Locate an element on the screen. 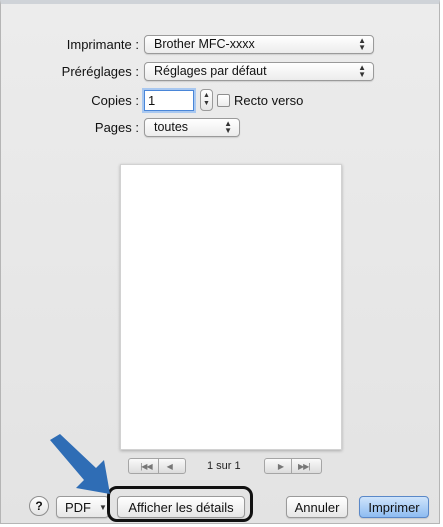  pages-row: Pages : toutes ▲ ▼ is located at coordinates (120, 127).